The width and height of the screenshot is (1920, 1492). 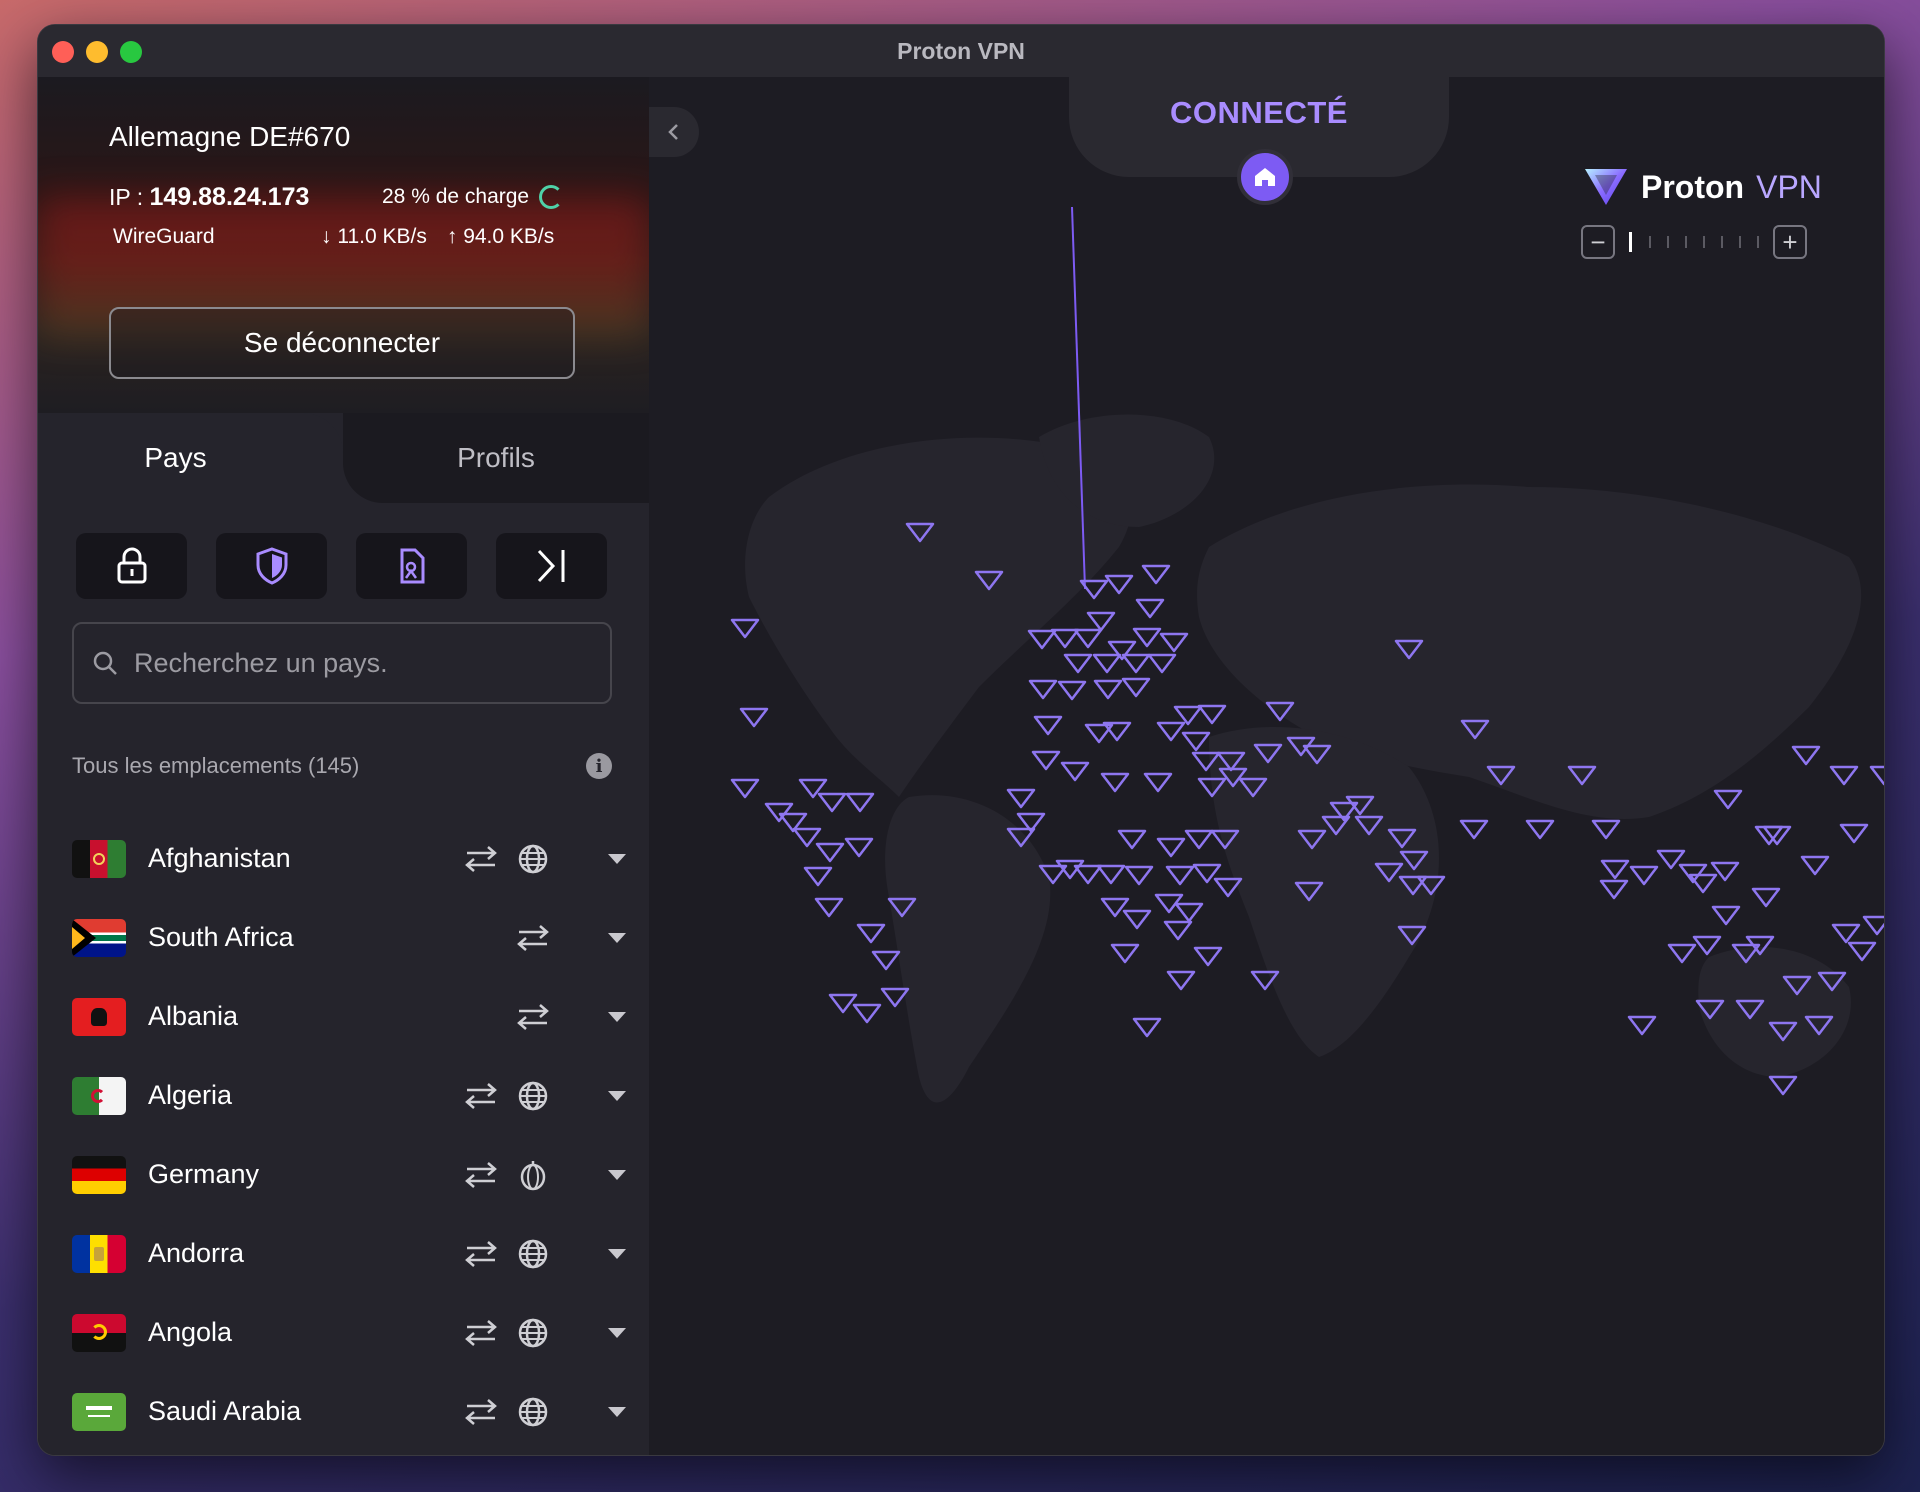 I want to click on country-name: South Africa, so click(x=221, y=937).